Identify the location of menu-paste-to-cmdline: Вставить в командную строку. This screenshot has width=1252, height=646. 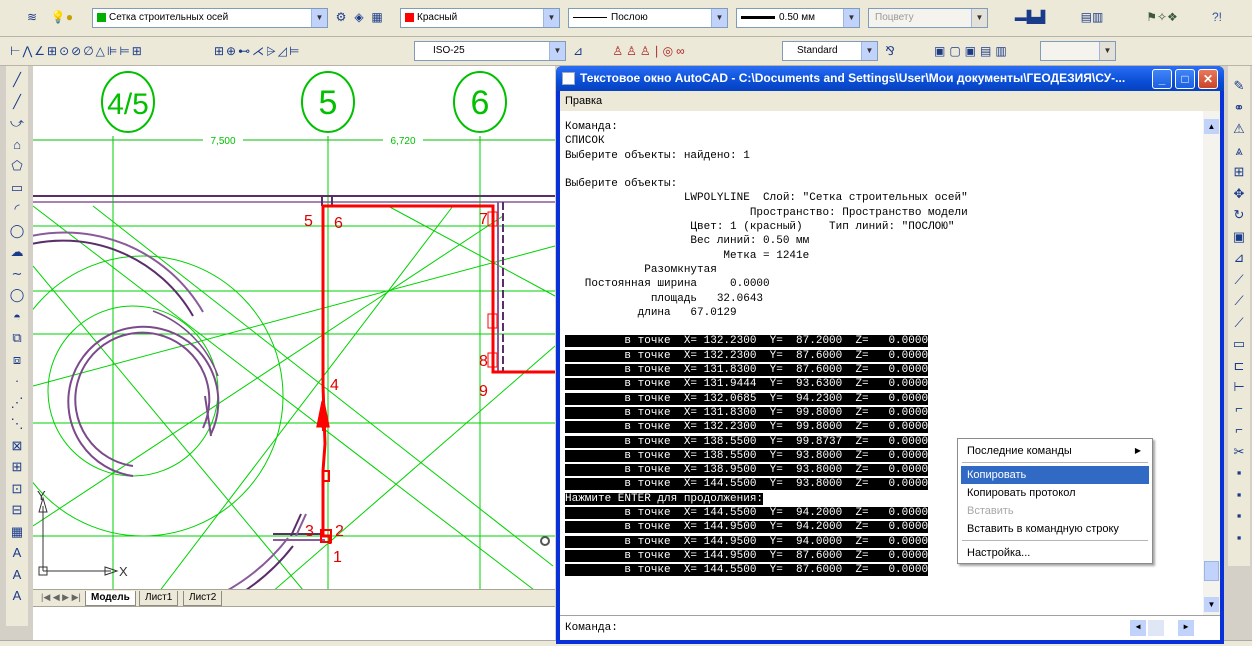
(1055, 529).